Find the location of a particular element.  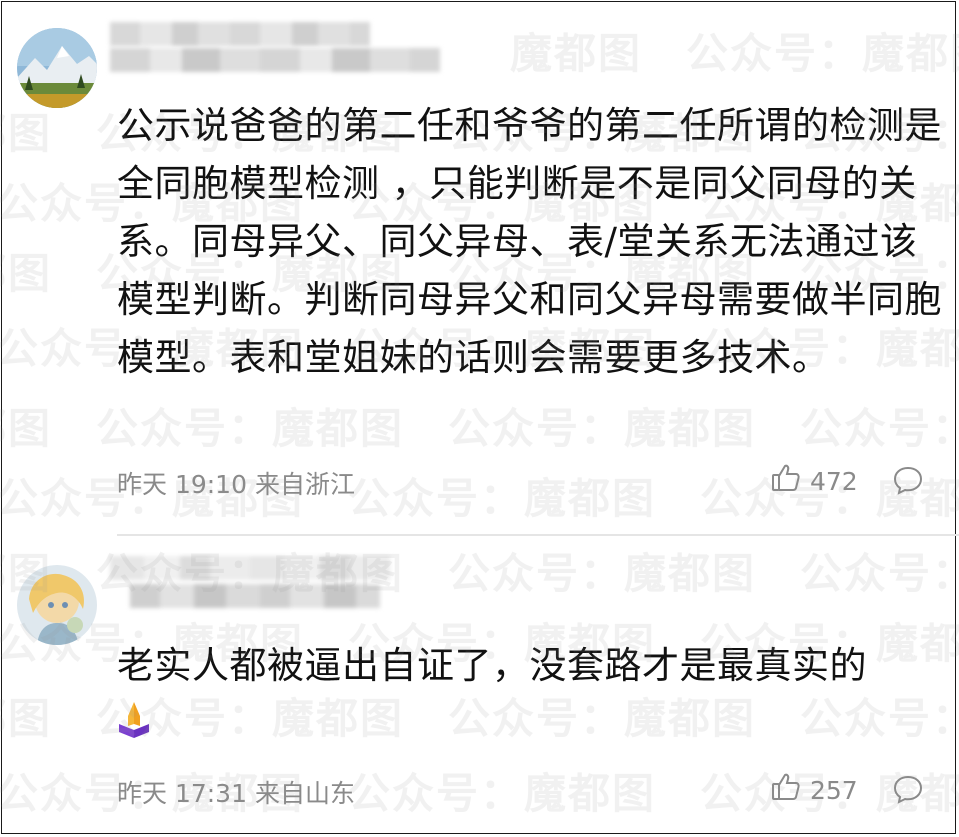

comment-location-1: 来自浙江 is located at coordinates (304, 484).